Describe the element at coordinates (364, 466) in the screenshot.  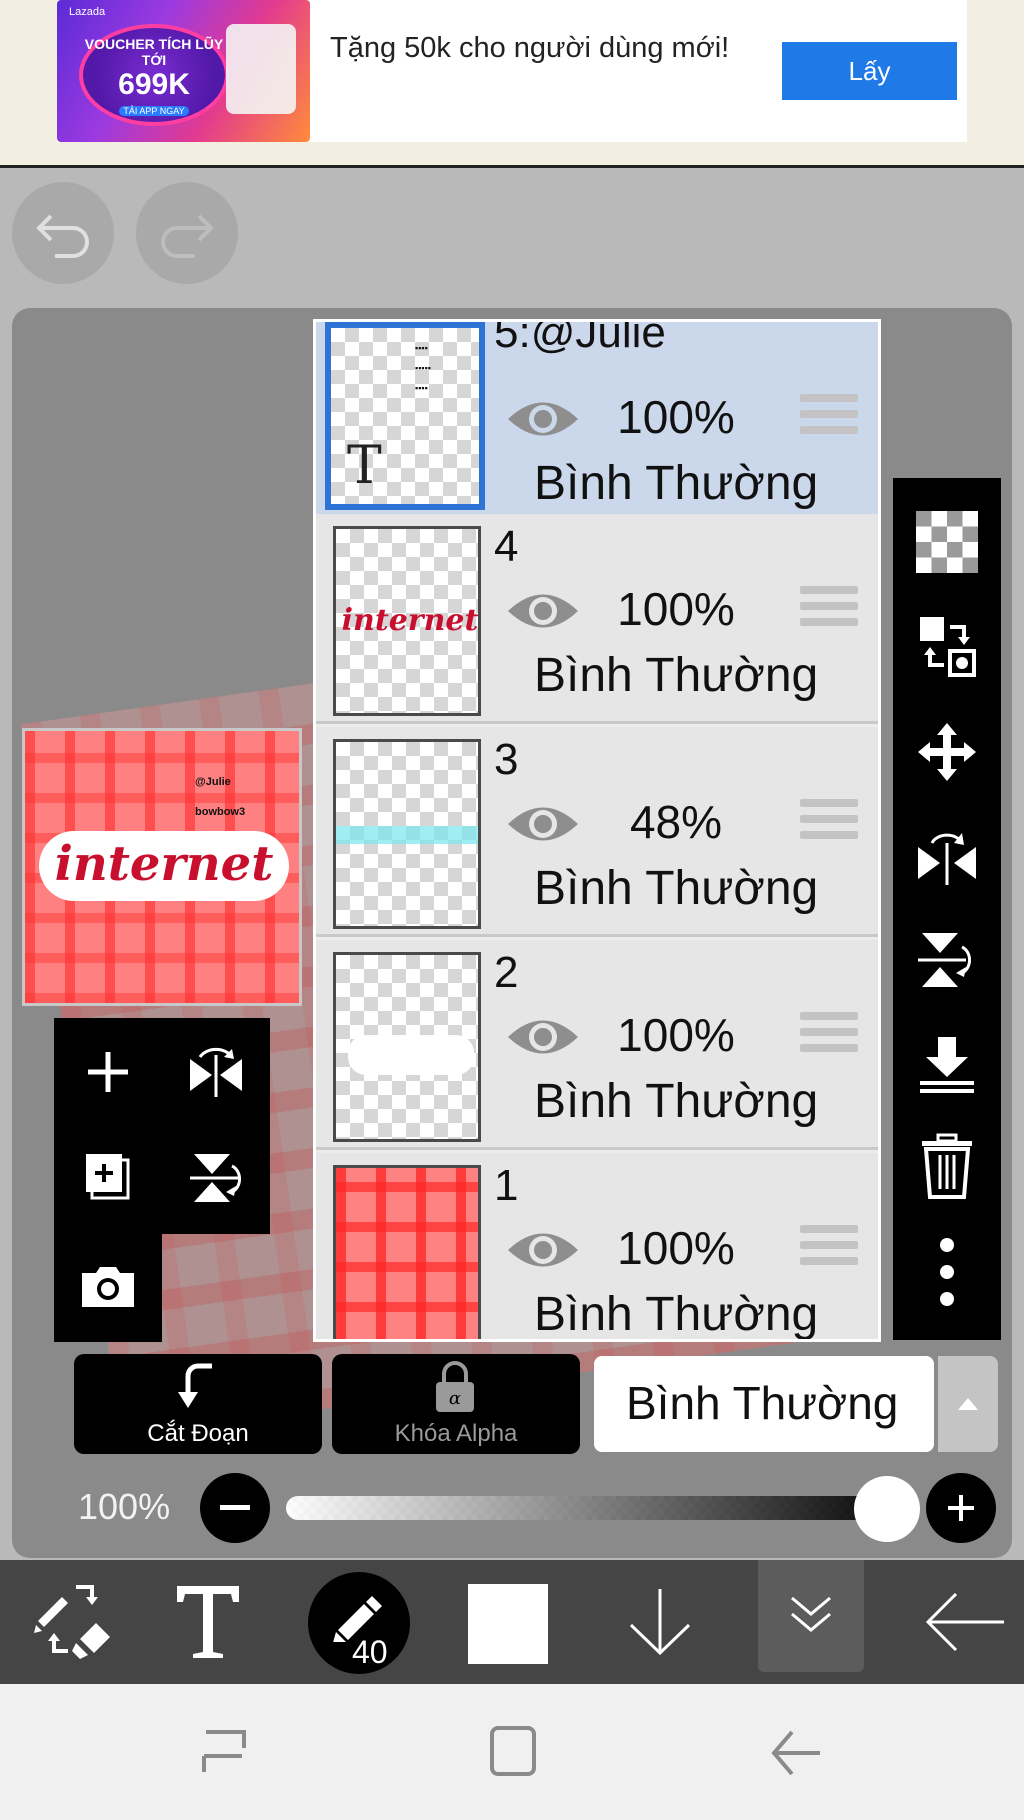
I see `text-layer-indicator: T` at that location.